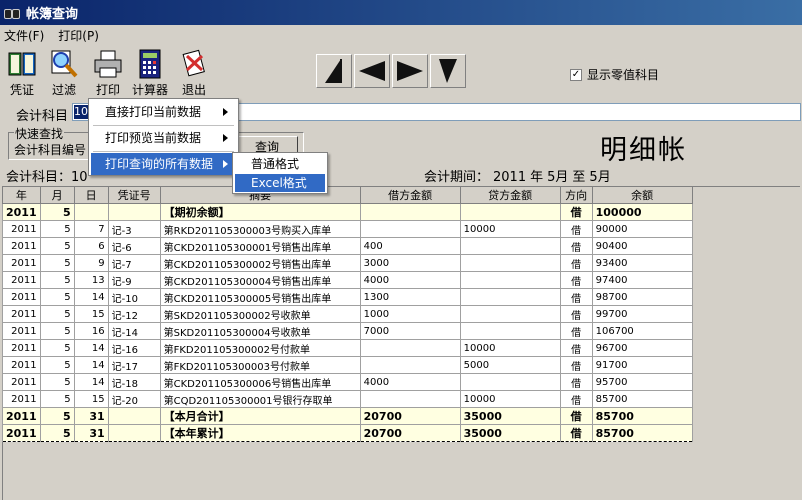  I want to click on first-record-button, so click(334, 71).